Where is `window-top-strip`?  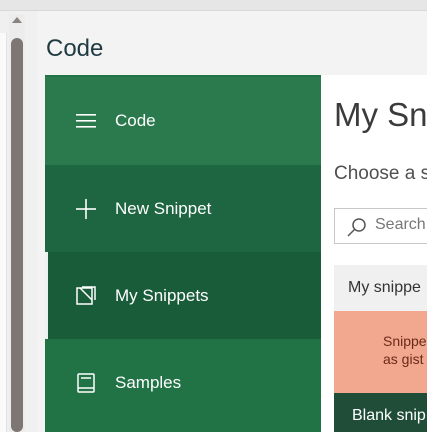
window-top-strip is located at coordinates (213, 5).